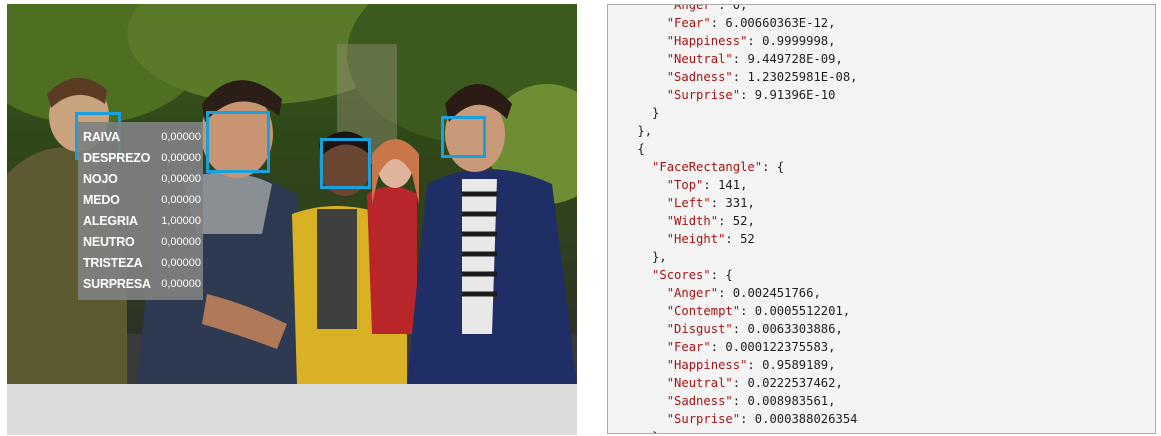  Describe the element at coordinates (773, 293) in the screenshot. I see `json-value: 0.002451766` at that location.